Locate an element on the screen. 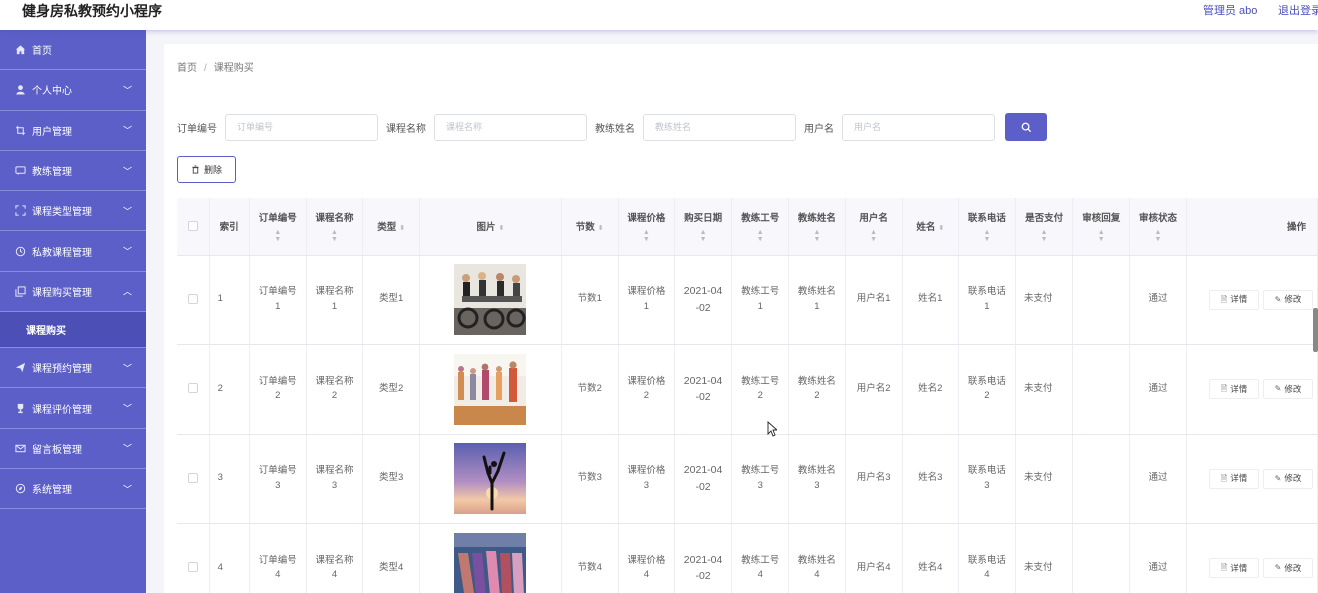  cell-actions: 🗎 详情 ✎ 修改 is located at coordinates (1252, 558).